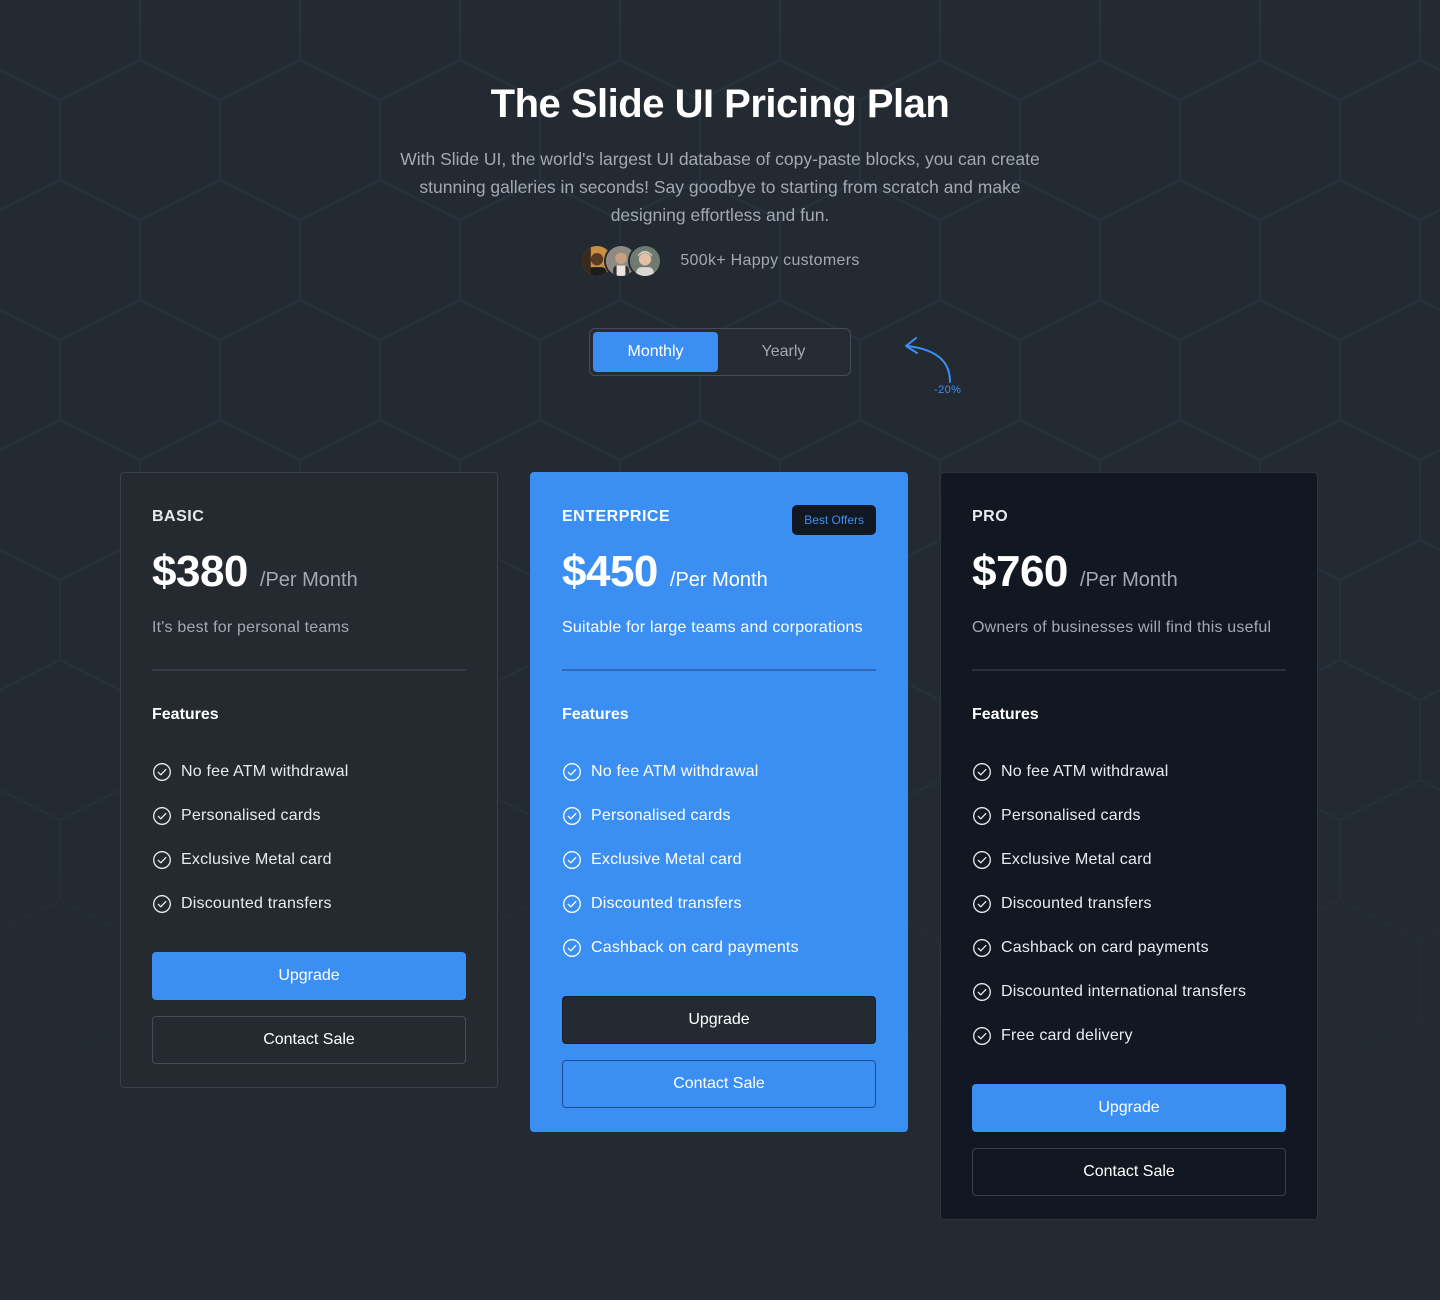 The height and width of the screenshot is (1300, 1440). I want to click on plan-header: PRO, so click(1129, 517).